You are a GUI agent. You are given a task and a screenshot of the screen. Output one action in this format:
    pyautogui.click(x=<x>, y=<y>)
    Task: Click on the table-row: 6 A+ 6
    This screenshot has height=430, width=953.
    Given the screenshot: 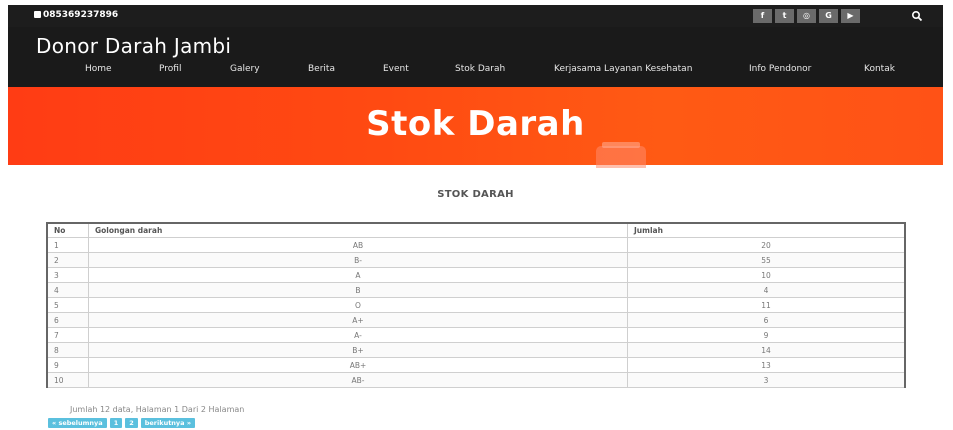 What is the action you would take?
    pyautogui.click(x=476, y=320)
    